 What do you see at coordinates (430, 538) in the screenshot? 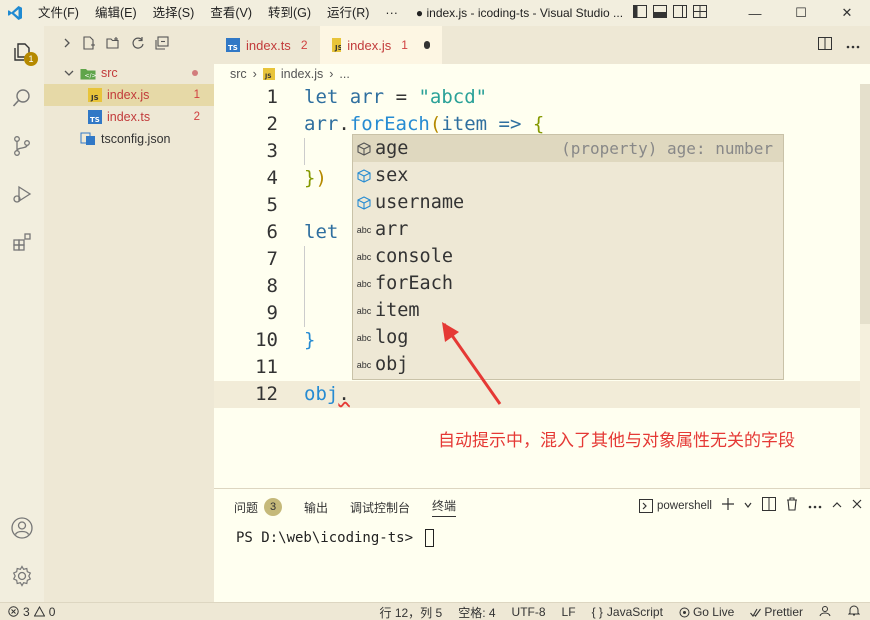
I see `terminal-cursor` at bounding box center [430, 538].